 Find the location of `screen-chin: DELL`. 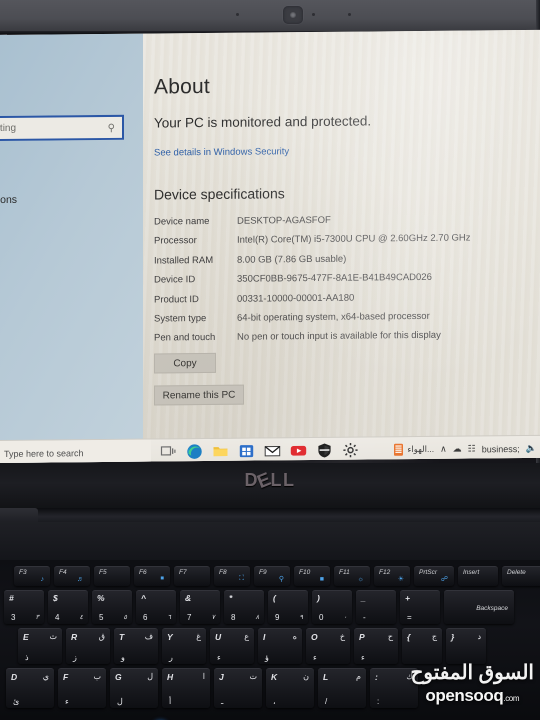

screen-chin: DELL is located at coordinates (270, 485).